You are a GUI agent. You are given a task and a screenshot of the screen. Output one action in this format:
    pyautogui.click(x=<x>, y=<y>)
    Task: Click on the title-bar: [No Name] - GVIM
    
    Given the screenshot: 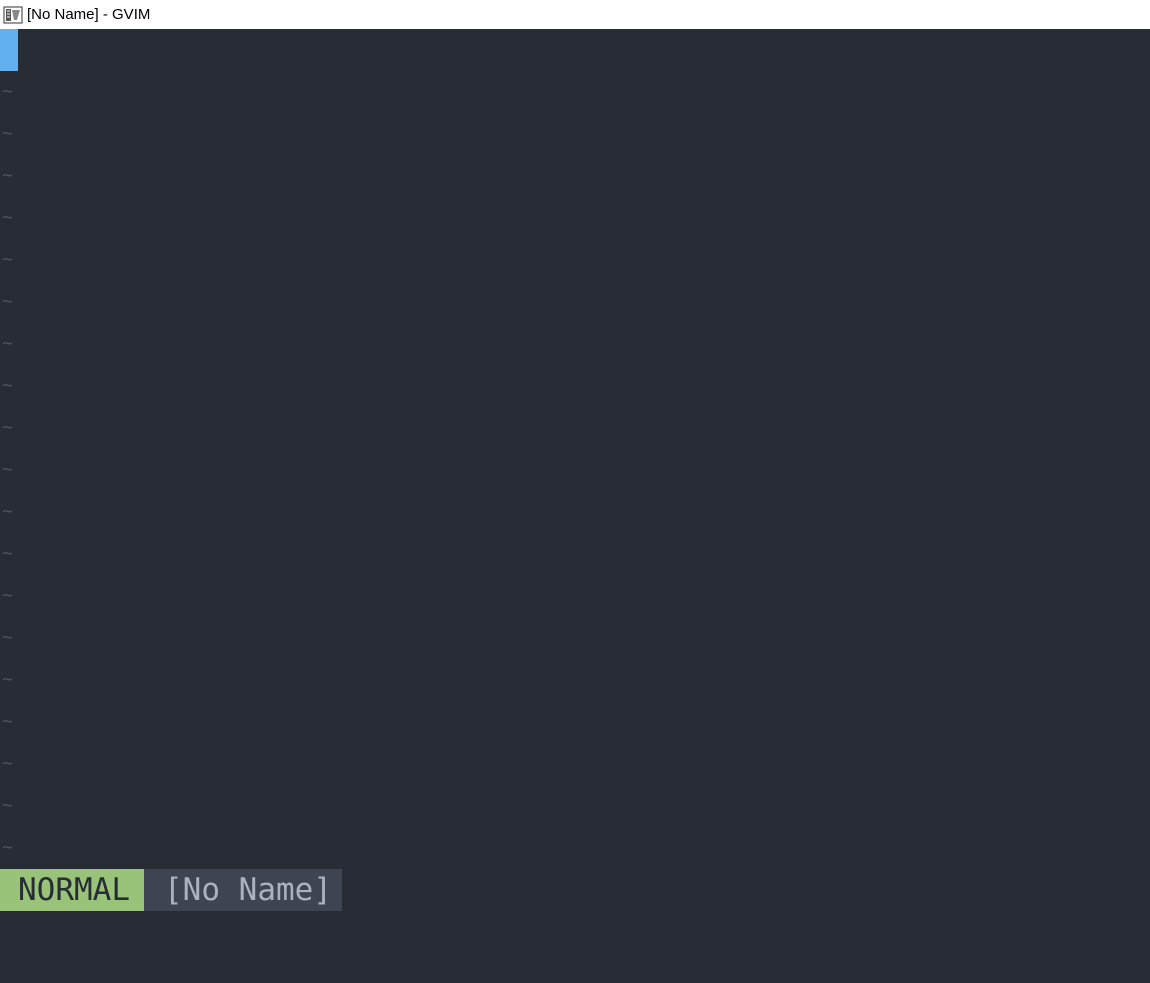 What is the action you would take?
    pyautogui.click(x=575, y=14)
    